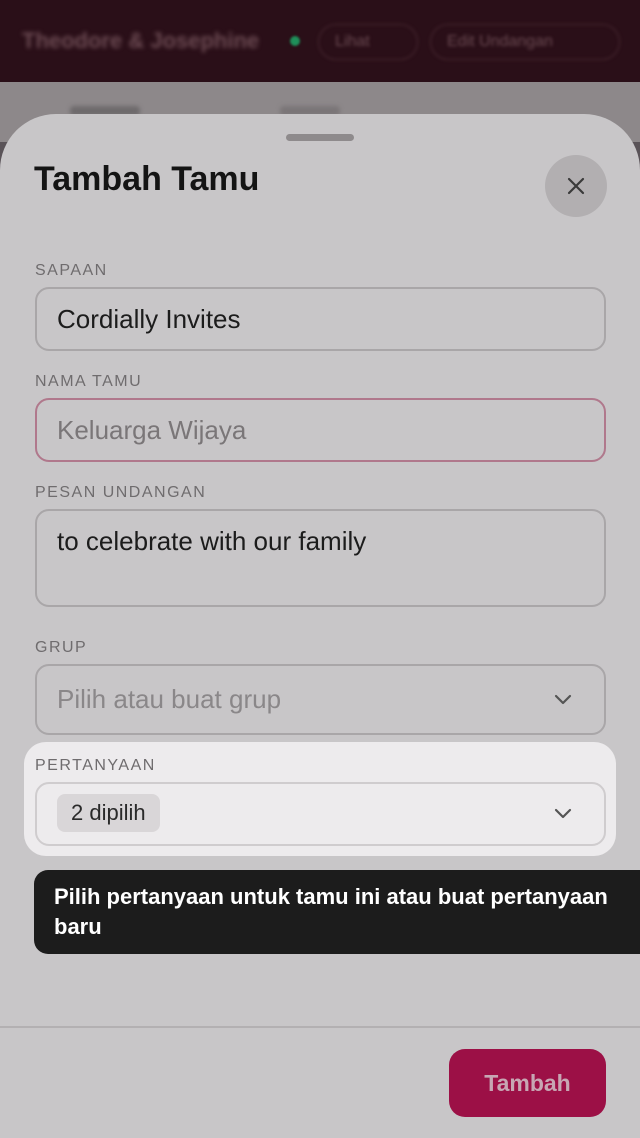 The width and height of the screenshot is (640, 1138). Describe the element at coordinates (368, 42) in the screenshot. I see `view-button: Lihat` at that location.